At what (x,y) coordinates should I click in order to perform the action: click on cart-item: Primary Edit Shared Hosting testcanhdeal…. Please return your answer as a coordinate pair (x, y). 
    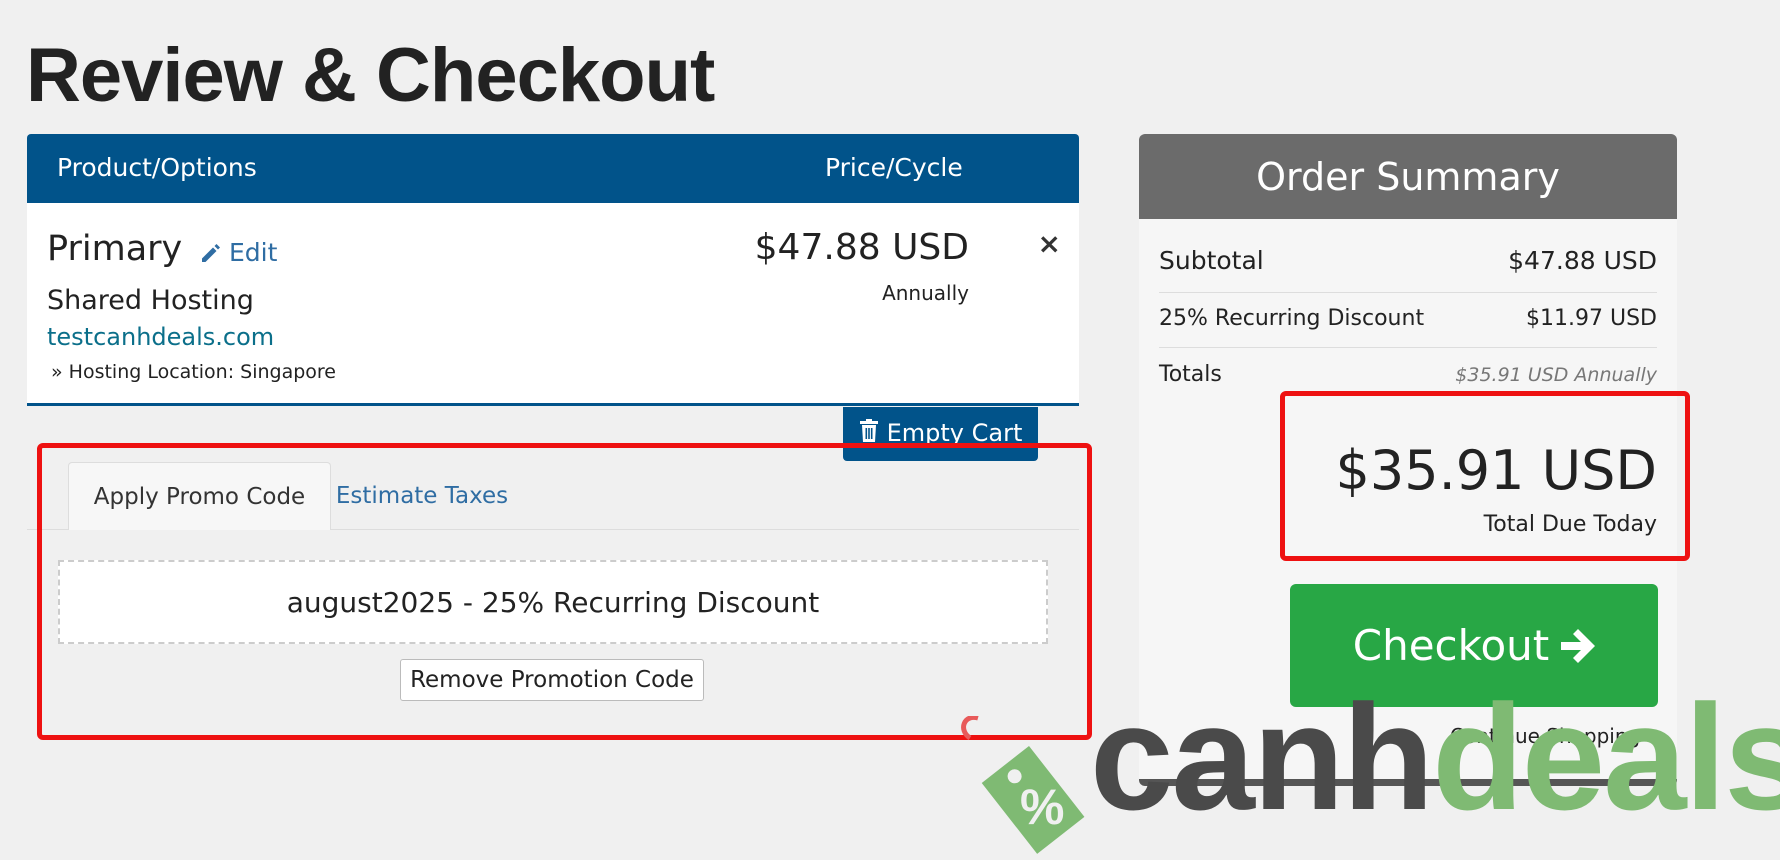
    Looking at the image, I should click on (553, 304).